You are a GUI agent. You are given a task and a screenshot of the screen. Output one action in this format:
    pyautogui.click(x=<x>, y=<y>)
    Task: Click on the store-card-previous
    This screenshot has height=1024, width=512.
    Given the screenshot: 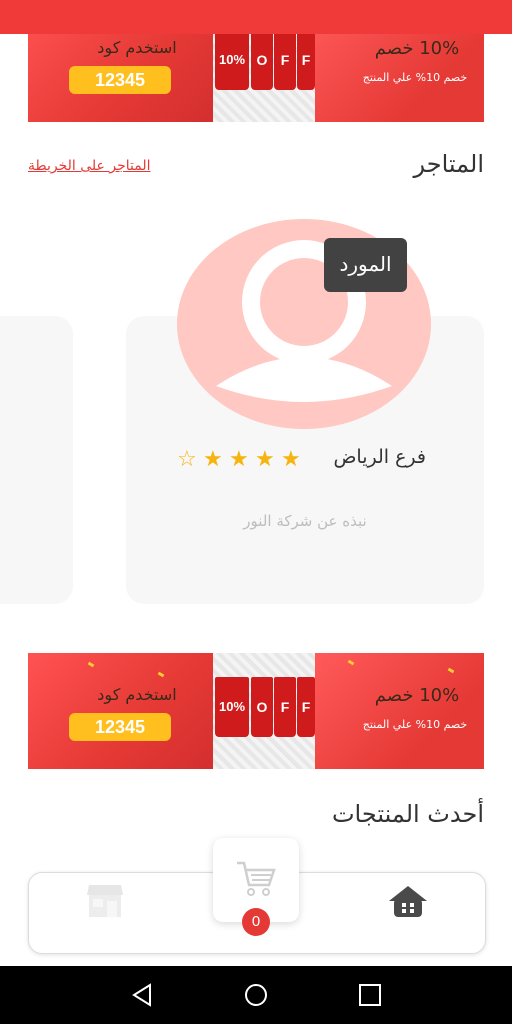 What is the action you would take?
    pyautogui.click(x=36, y=460)
    